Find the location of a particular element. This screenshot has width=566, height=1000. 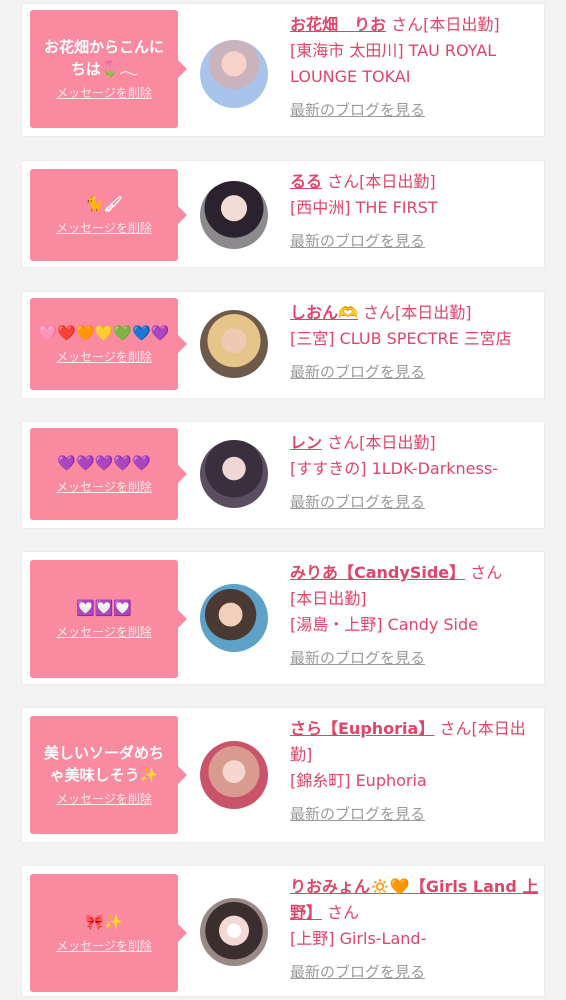

shop-link: [東海市 太田川] TAU ROYAL LOUNGE TOKAI is located at coordinates (393, 63).